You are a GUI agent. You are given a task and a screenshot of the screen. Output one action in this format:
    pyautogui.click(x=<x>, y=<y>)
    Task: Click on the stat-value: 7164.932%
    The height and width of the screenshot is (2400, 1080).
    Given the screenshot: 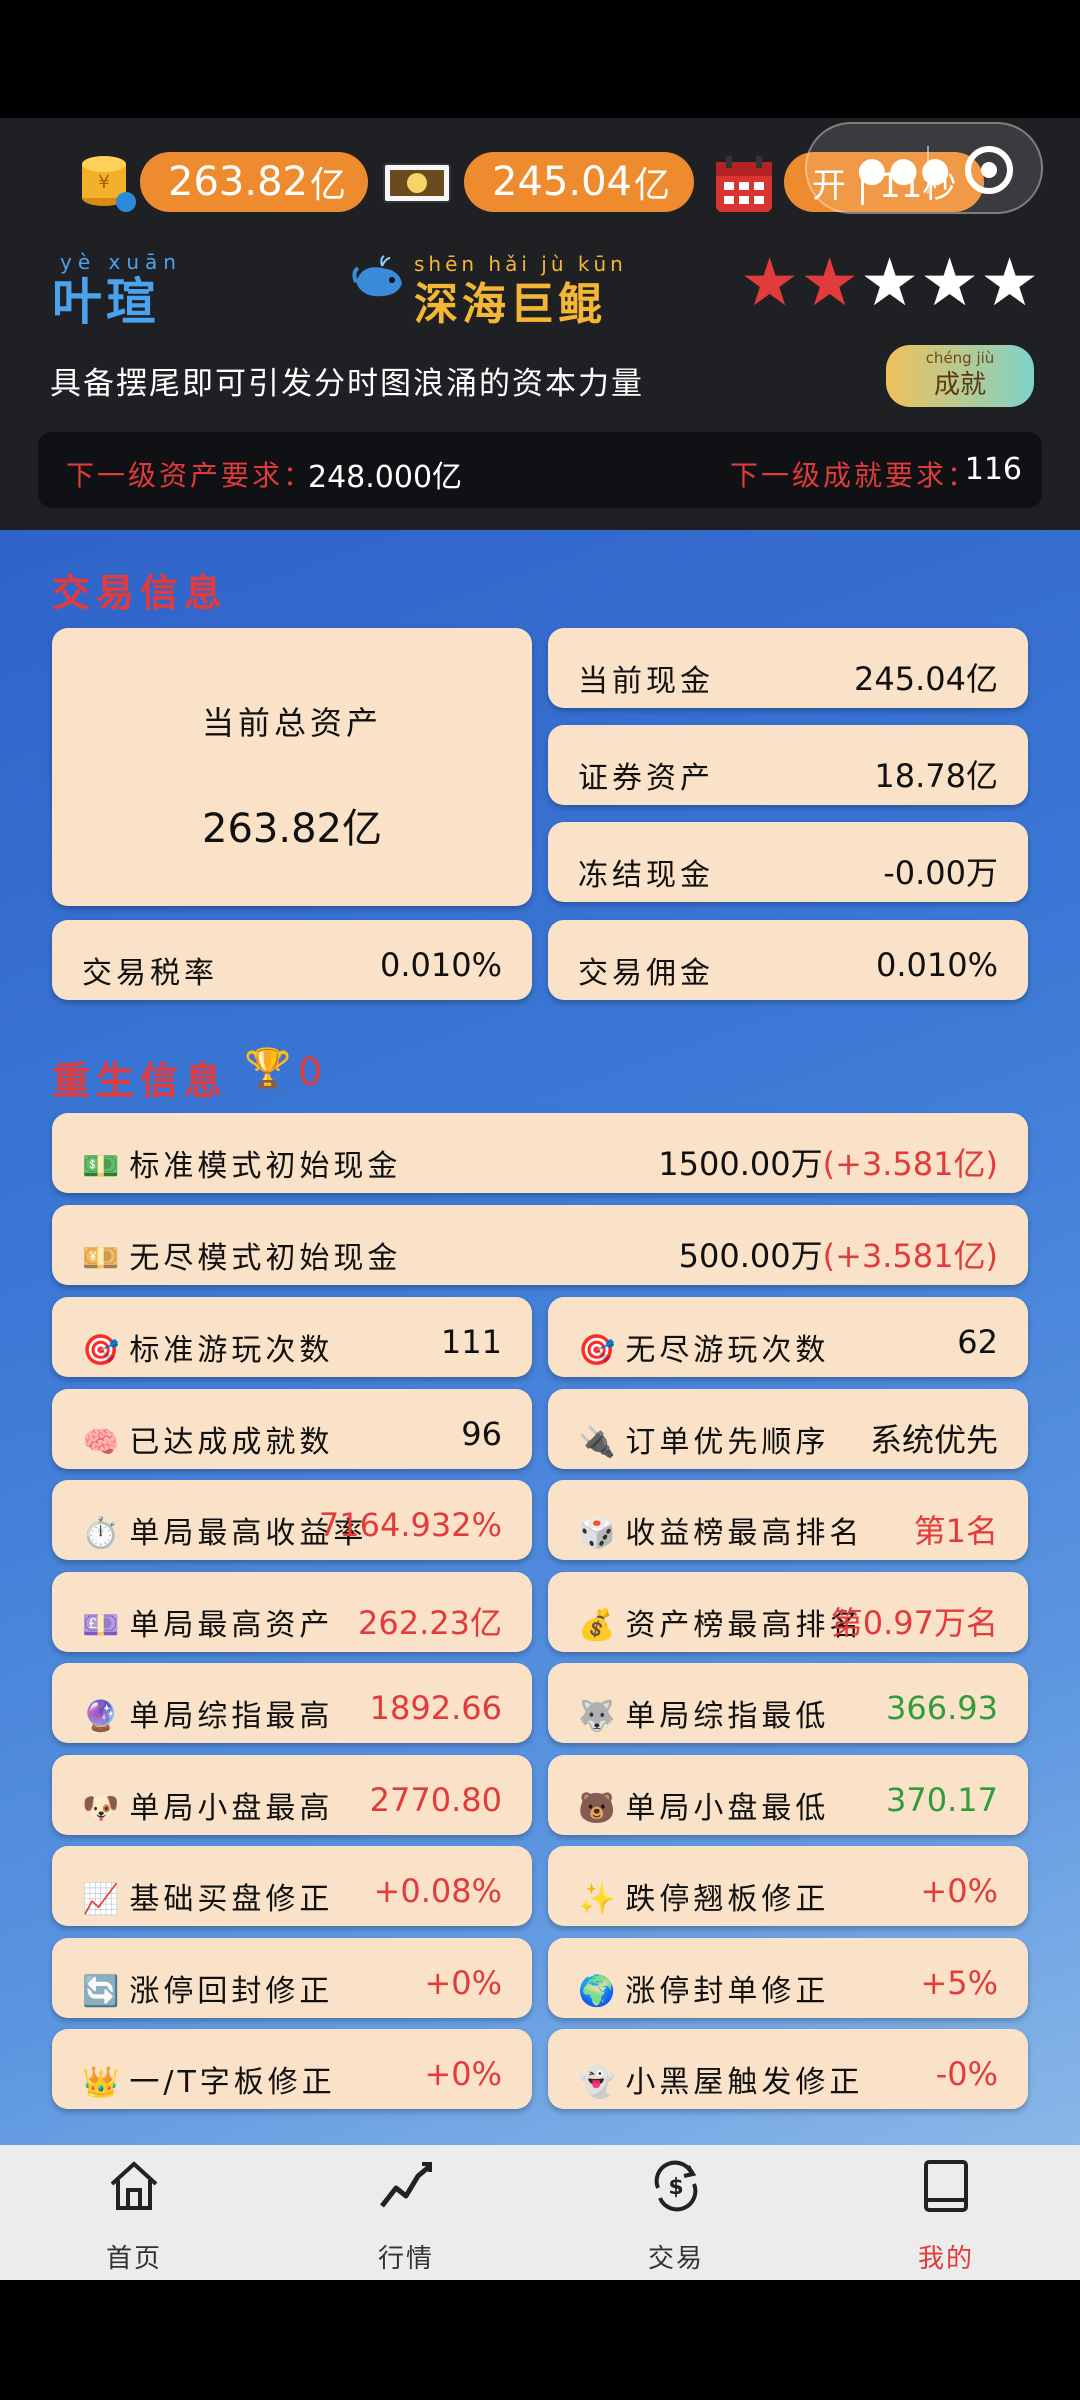 What is the action you would take?
    pyautogui.click(x=410, y=1525)
    